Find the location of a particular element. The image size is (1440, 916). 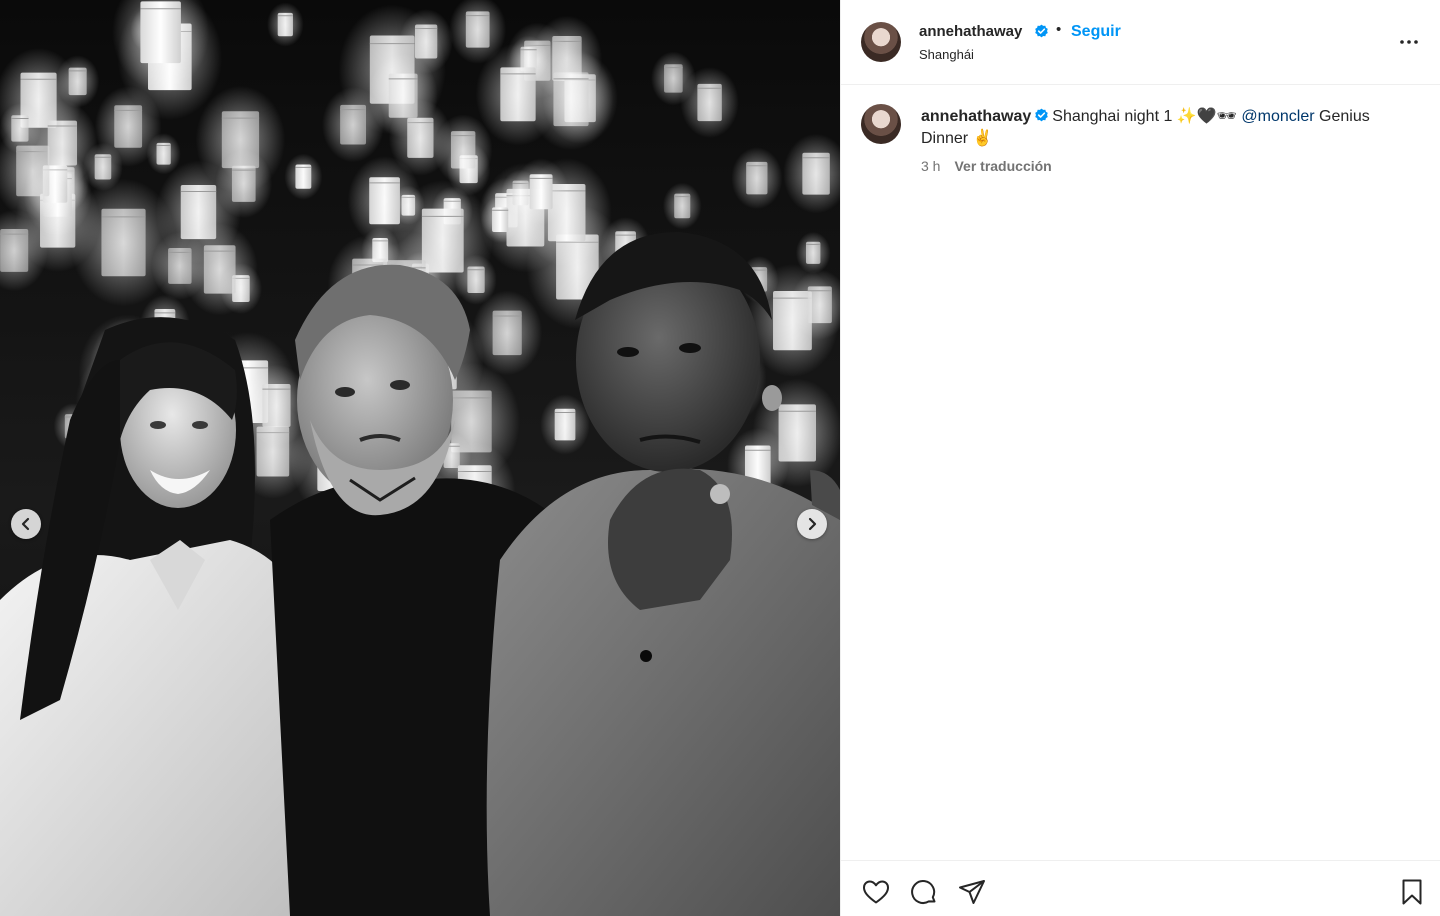

save-button is located at coordinates (1412, 892).